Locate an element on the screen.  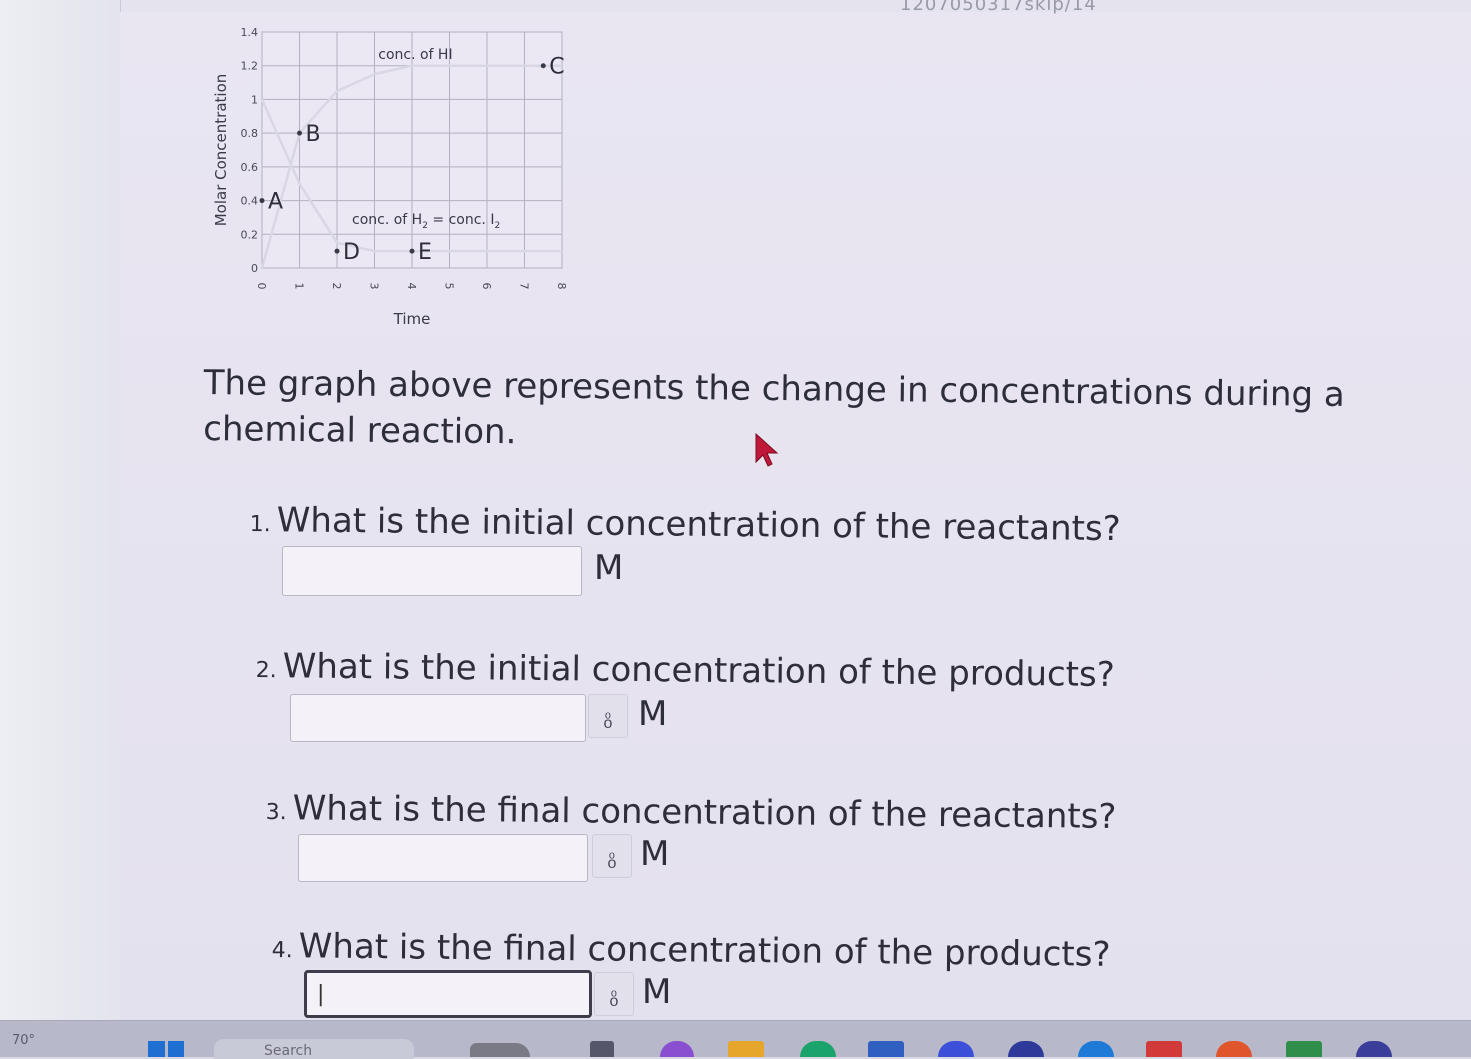
question-2-number: 2. is located at coordinates (266, 670).